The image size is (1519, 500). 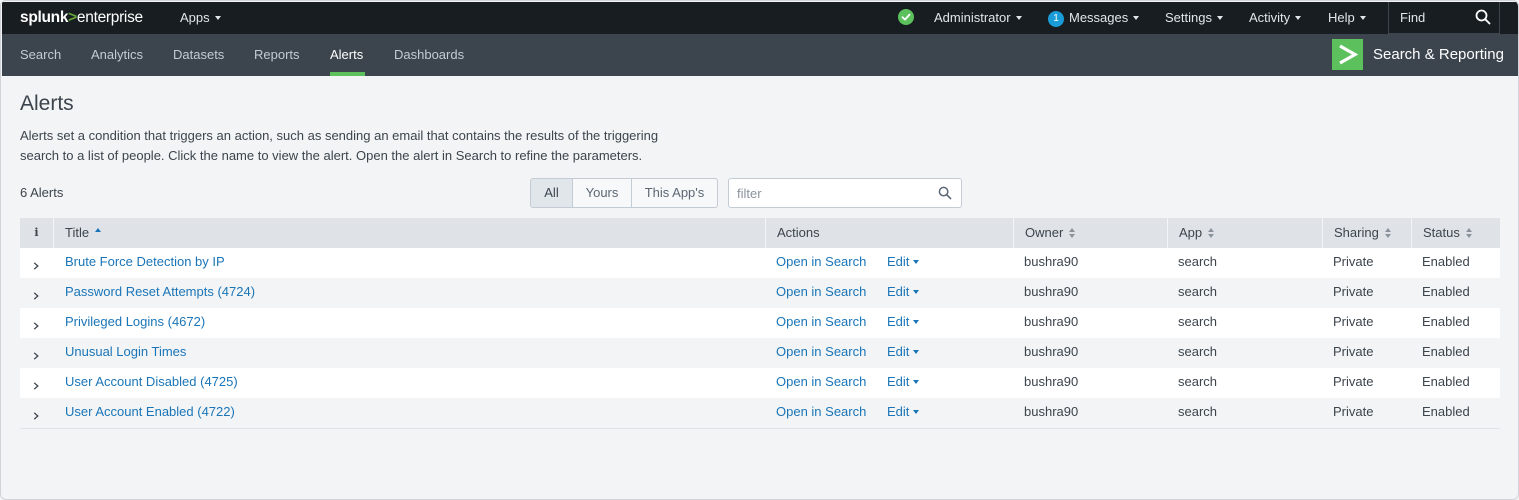 I want to click on sharing-column-header: Sharing, so click(x=1366, y=233).